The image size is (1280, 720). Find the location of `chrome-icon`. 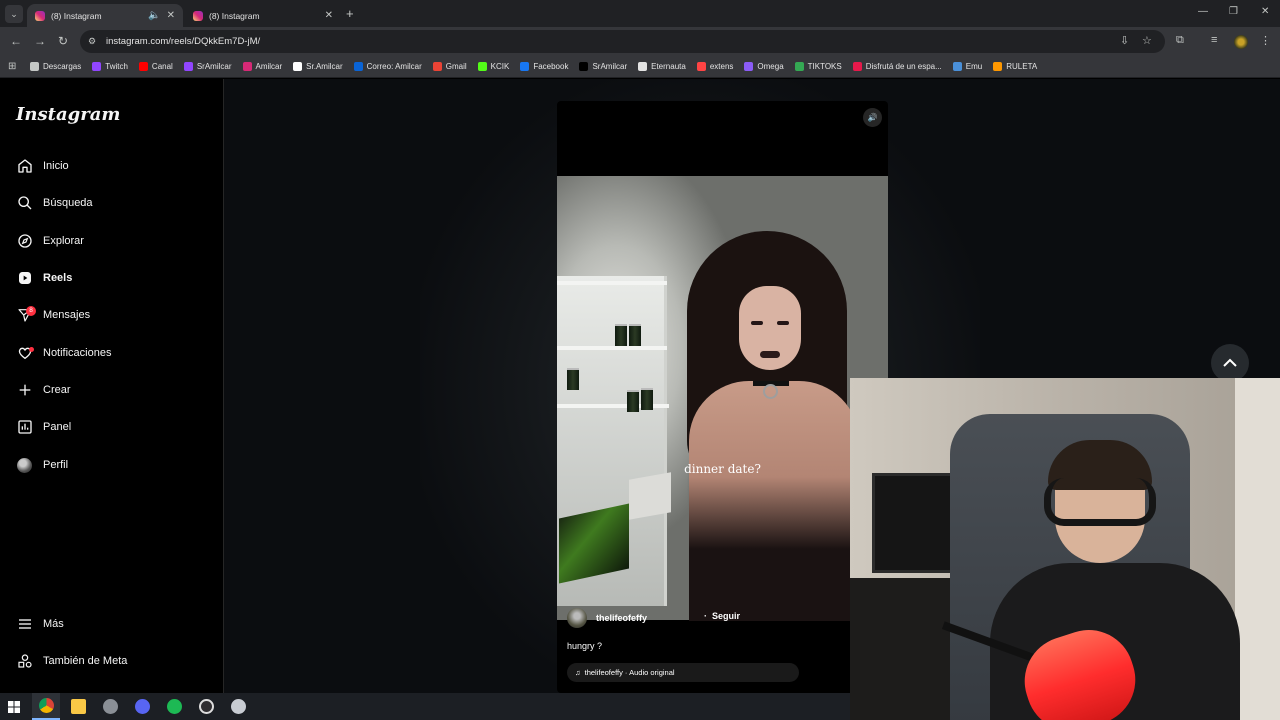

chrome-icon is located at coordinates (46, 706).